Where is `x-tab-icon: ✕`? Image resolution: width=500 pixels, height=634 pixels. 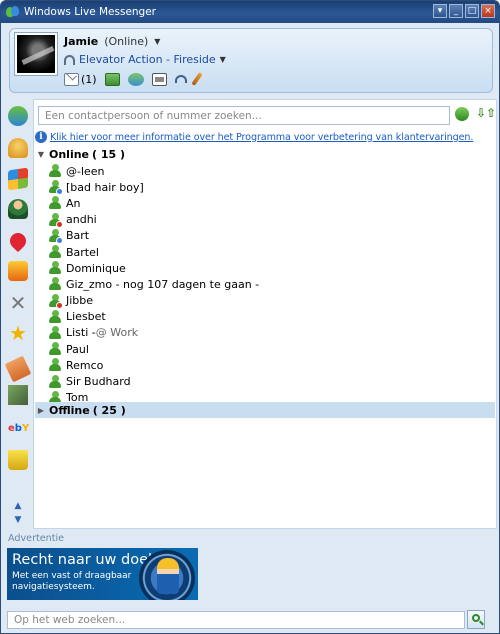
x-tab-icon: ✕ is located at coordinates (18, 303).